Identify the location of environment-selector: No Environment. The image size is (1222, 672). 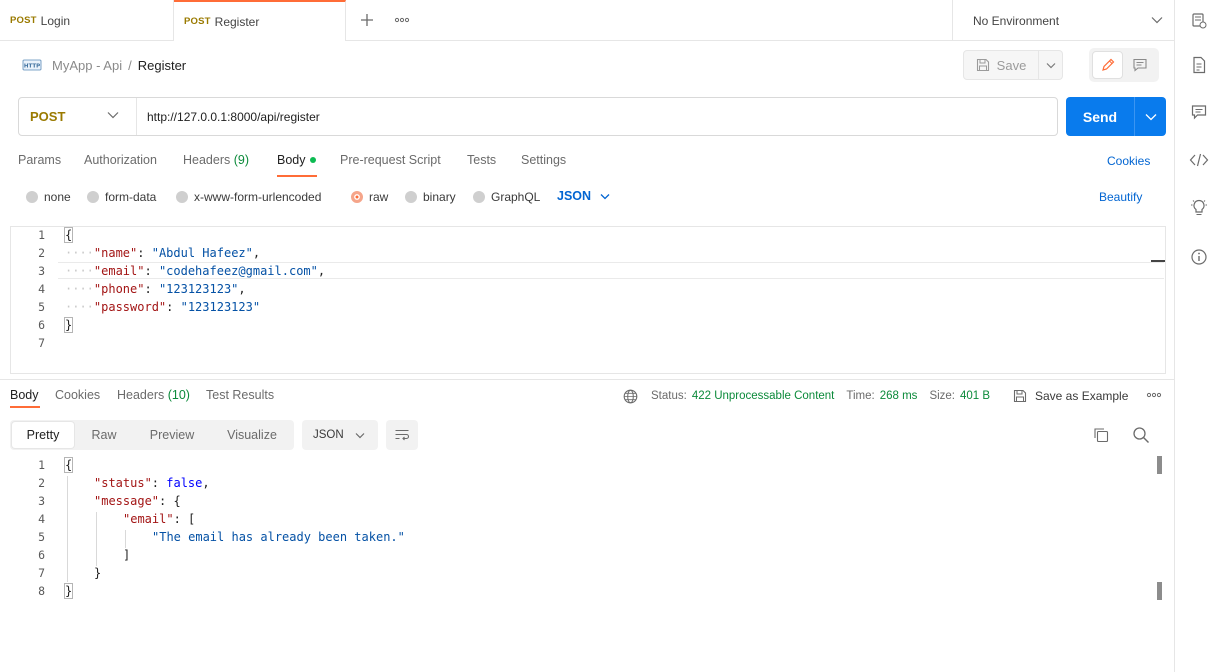
(1063, 20).